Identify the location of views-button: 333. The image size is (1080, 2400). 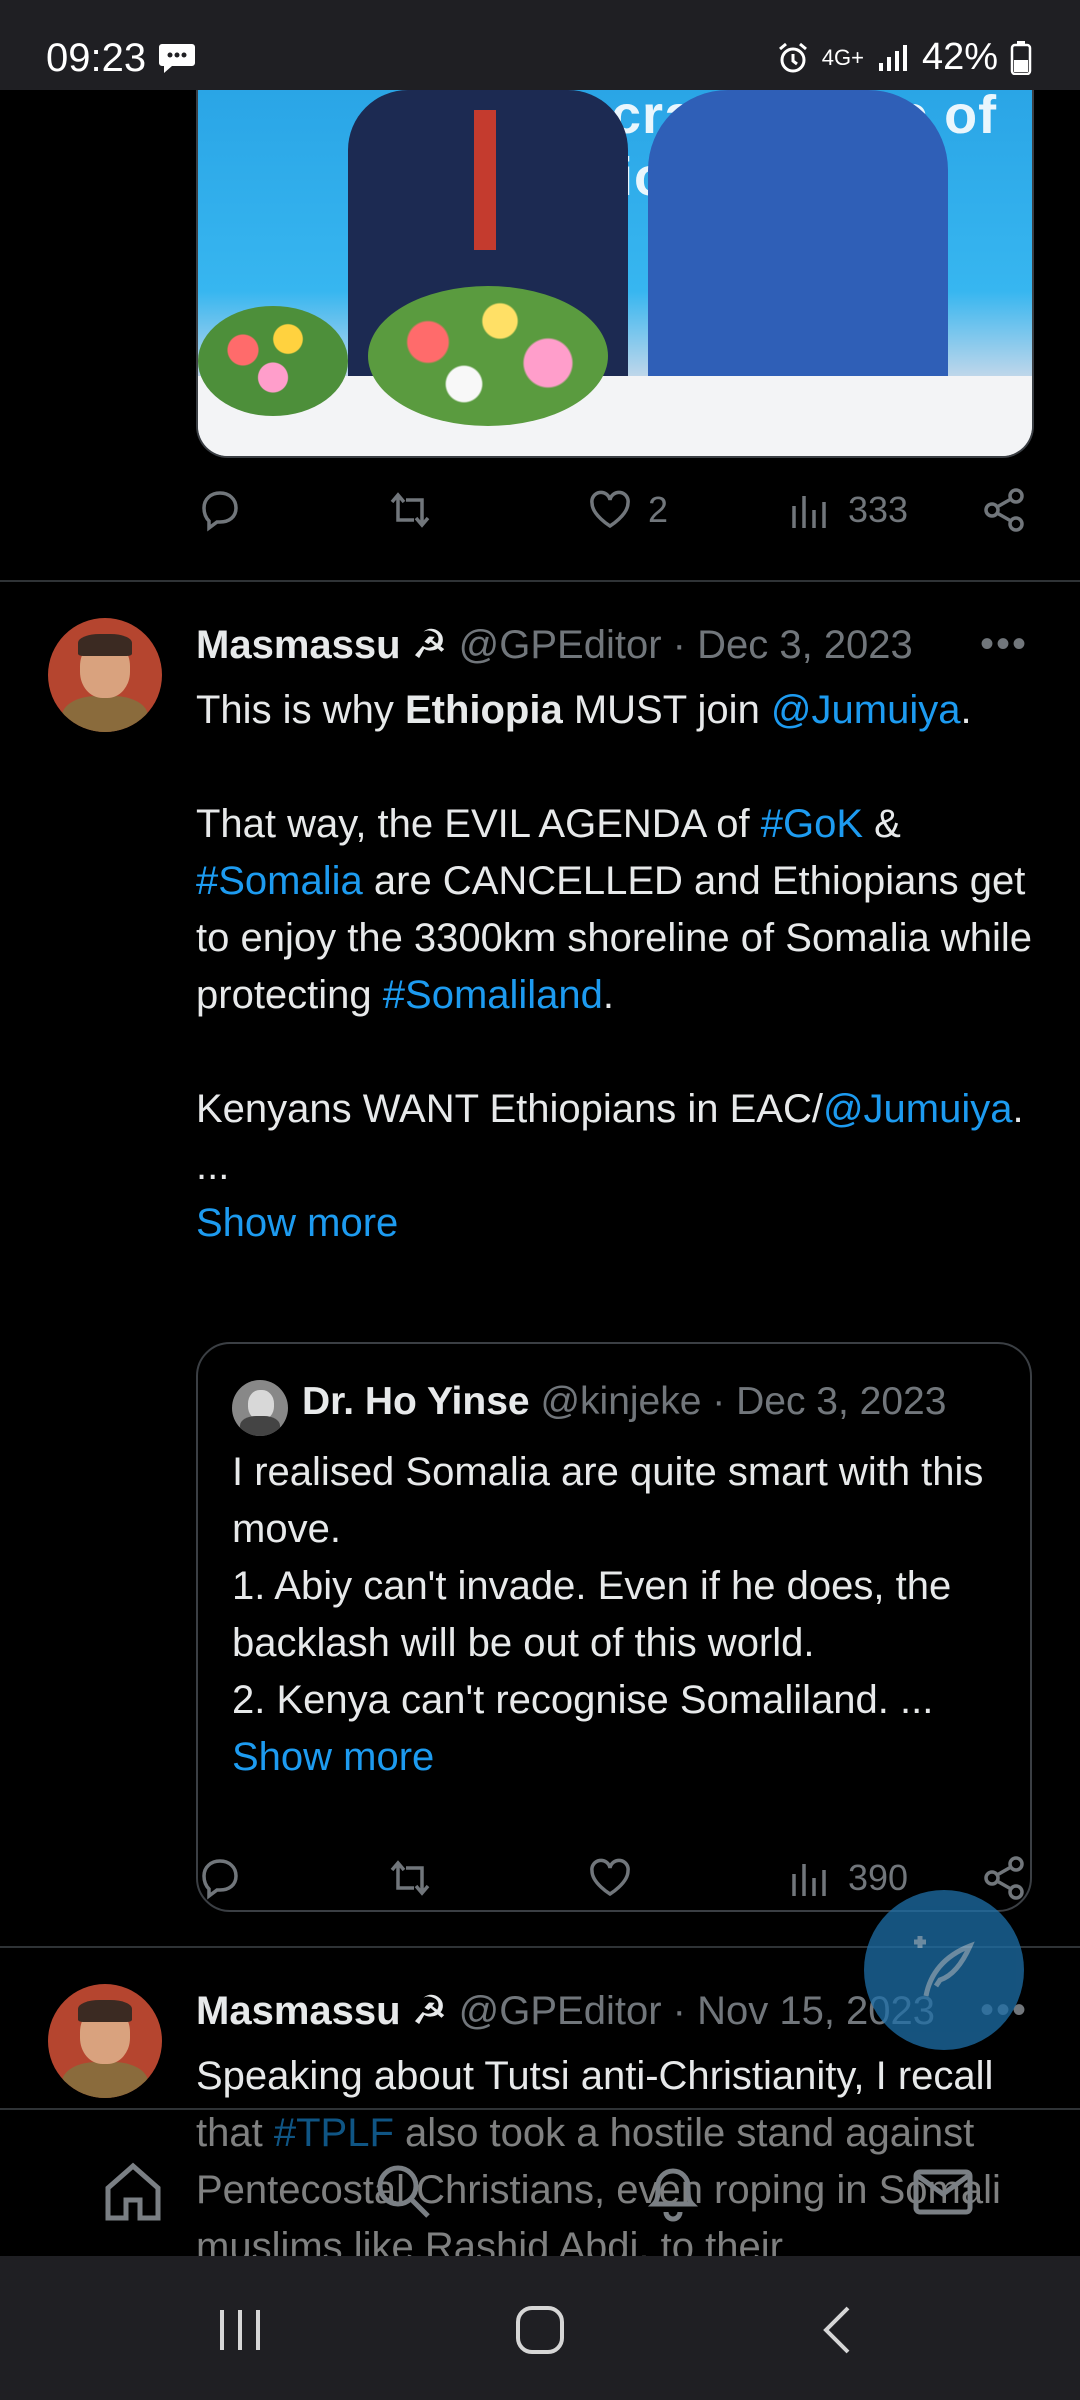
(847, 510).